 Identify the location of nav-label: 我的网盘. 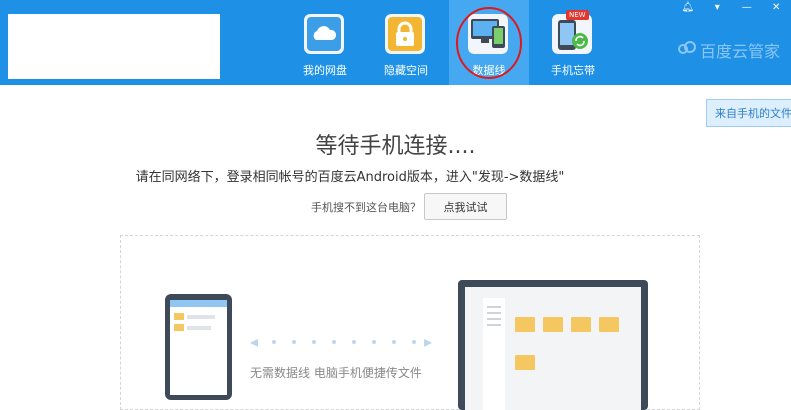
(325, 70).